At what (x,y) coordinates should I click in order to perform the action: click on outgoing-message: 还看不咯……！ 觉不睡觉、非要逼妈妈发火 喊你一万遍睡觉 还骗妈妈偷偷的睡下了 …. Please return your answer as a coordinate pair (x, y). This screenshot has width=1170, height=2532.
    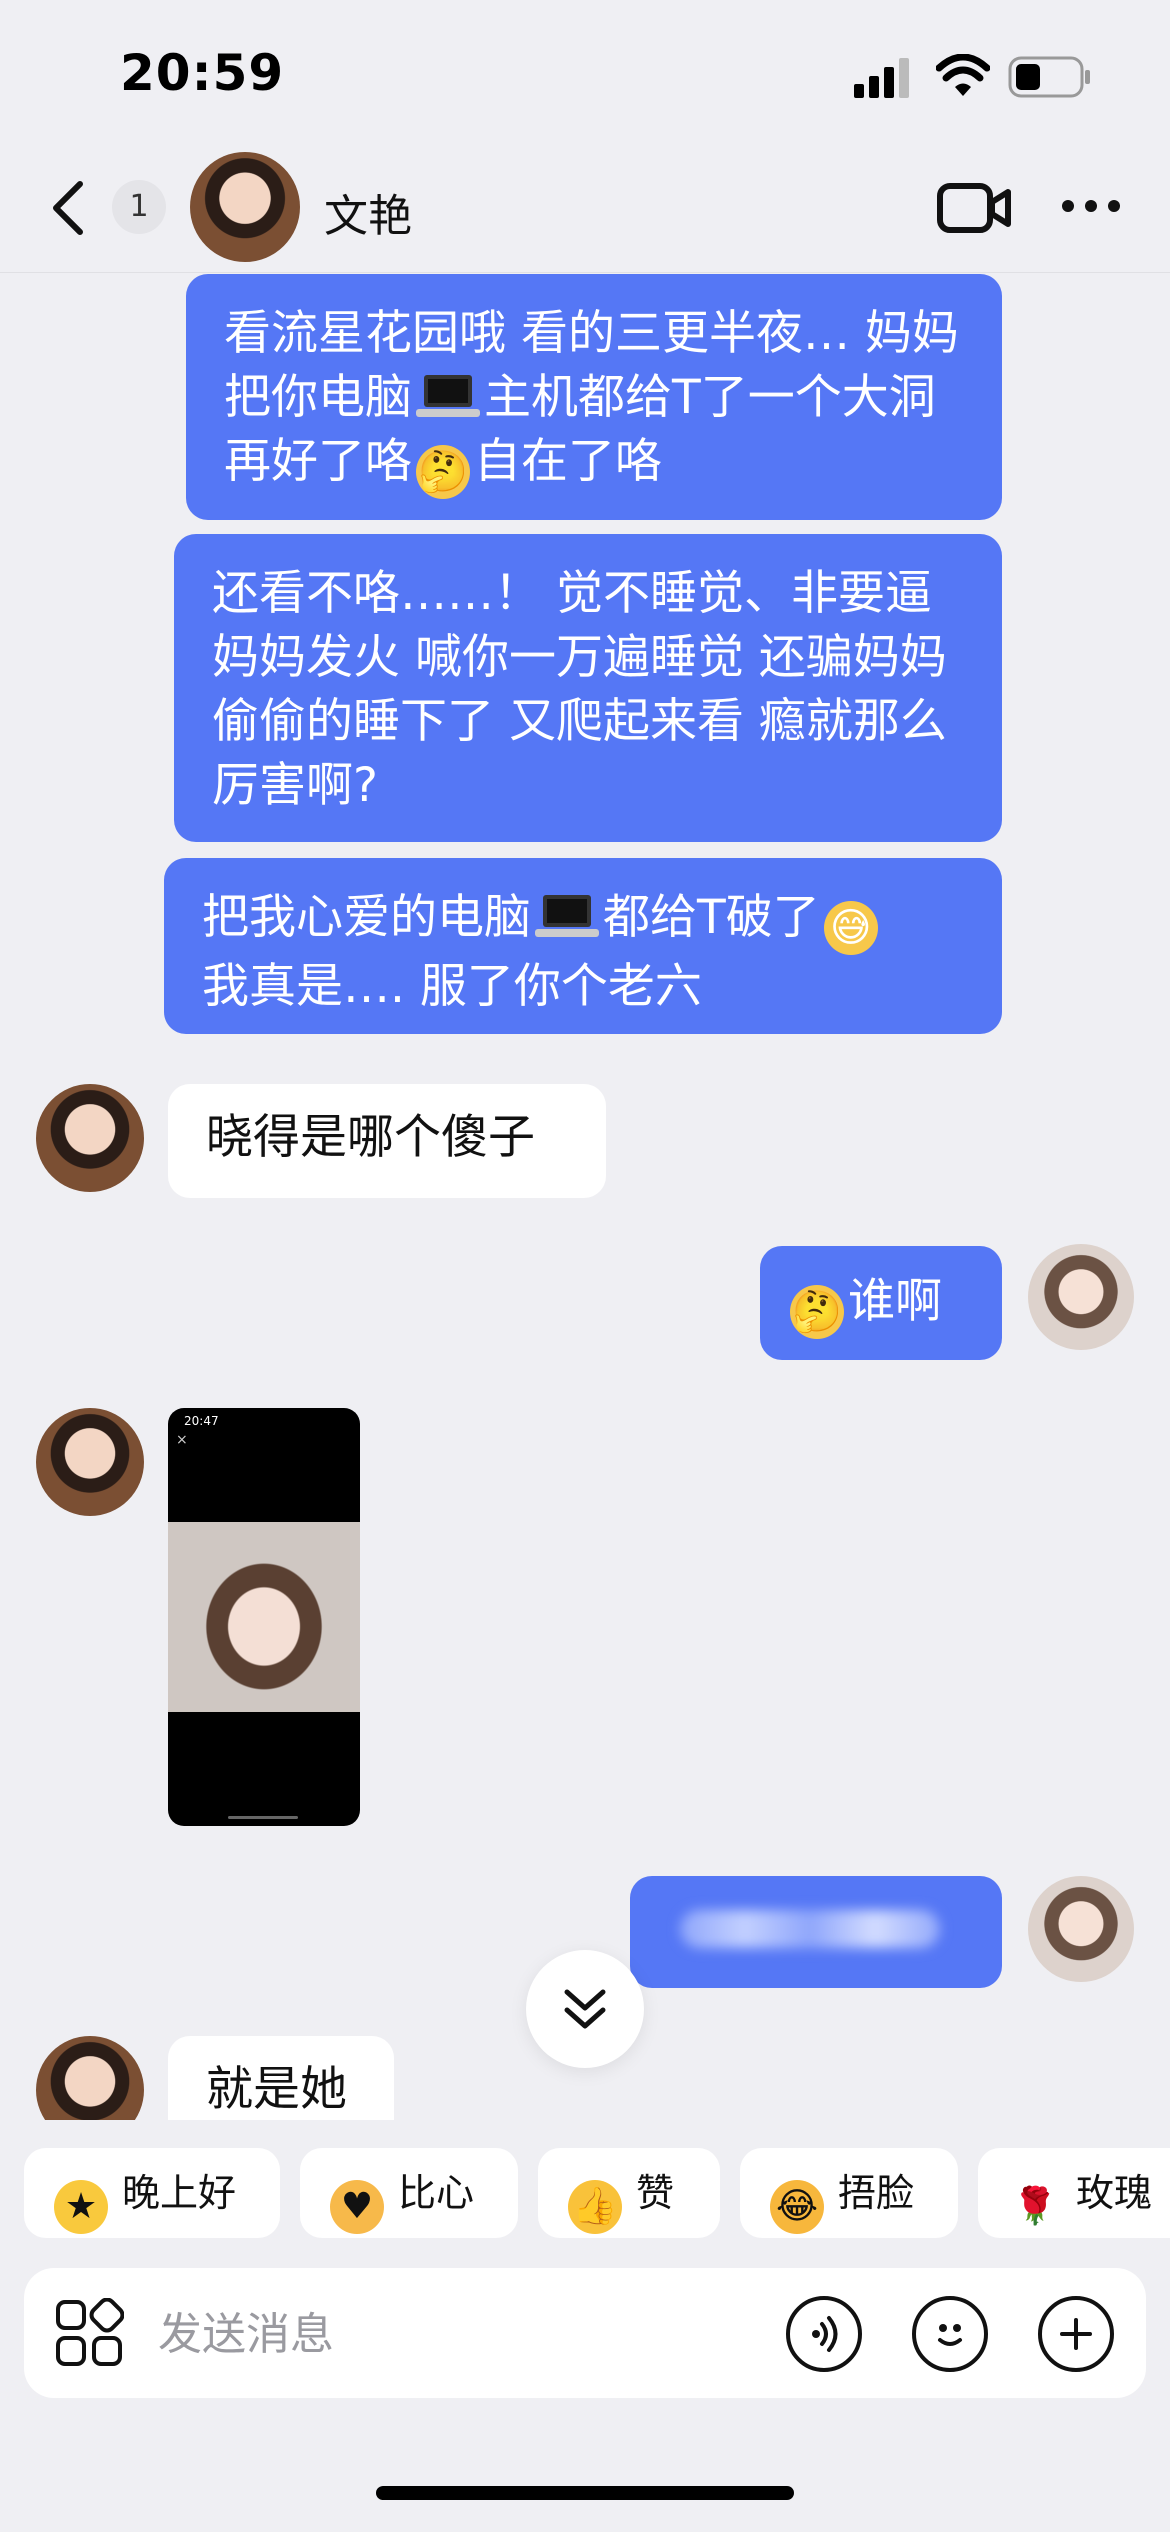
    Looking at the image, I should click on (588, 688).